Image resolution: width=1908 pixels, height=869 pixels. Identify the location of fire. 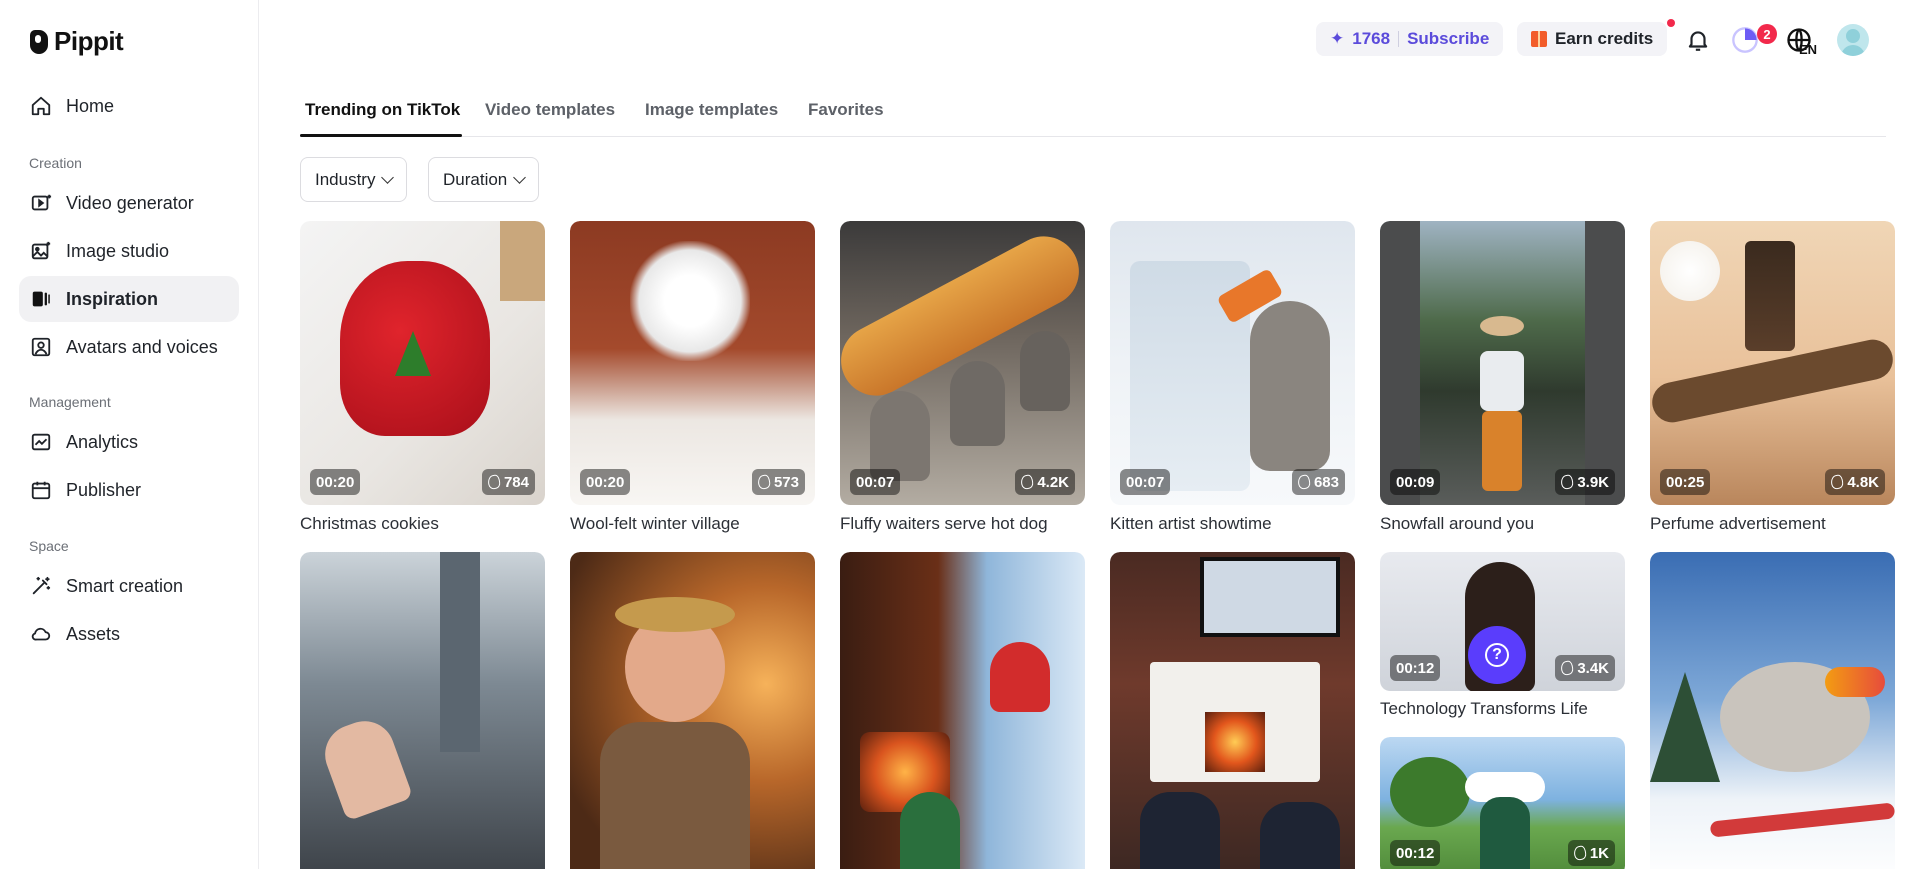
(1235, 742).